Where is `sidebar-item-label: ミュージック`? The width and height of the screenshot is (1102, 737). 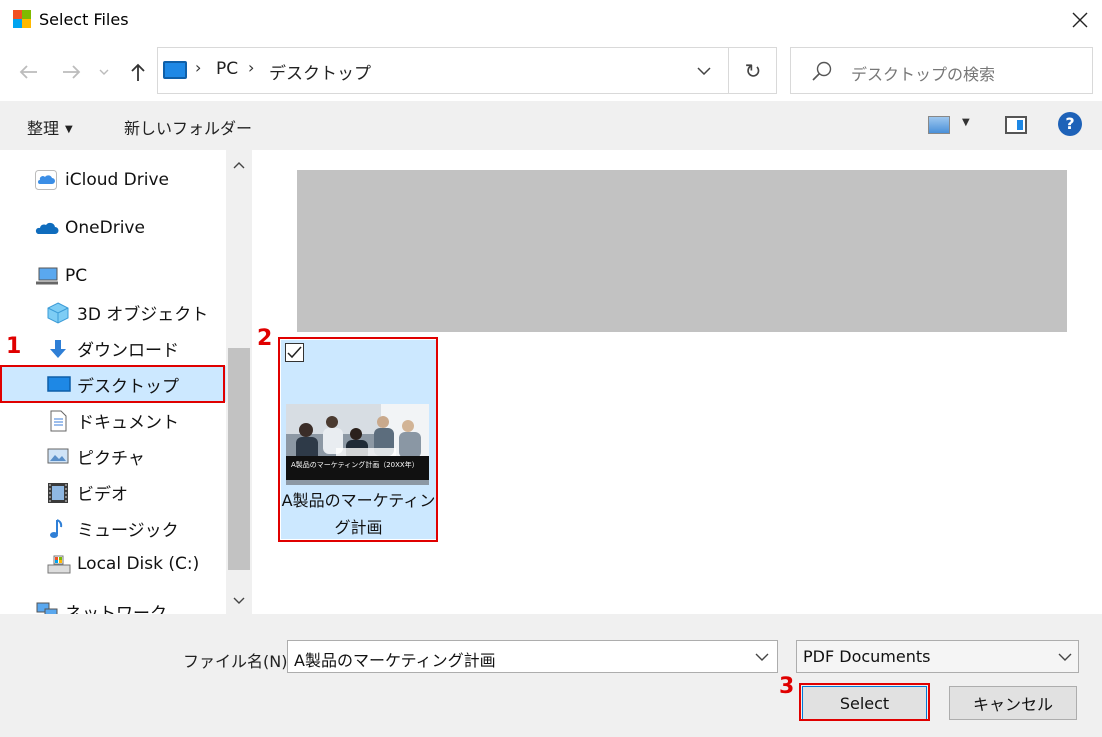
sidebar-item-label: ミュージック is located at coordinates (128, 530).